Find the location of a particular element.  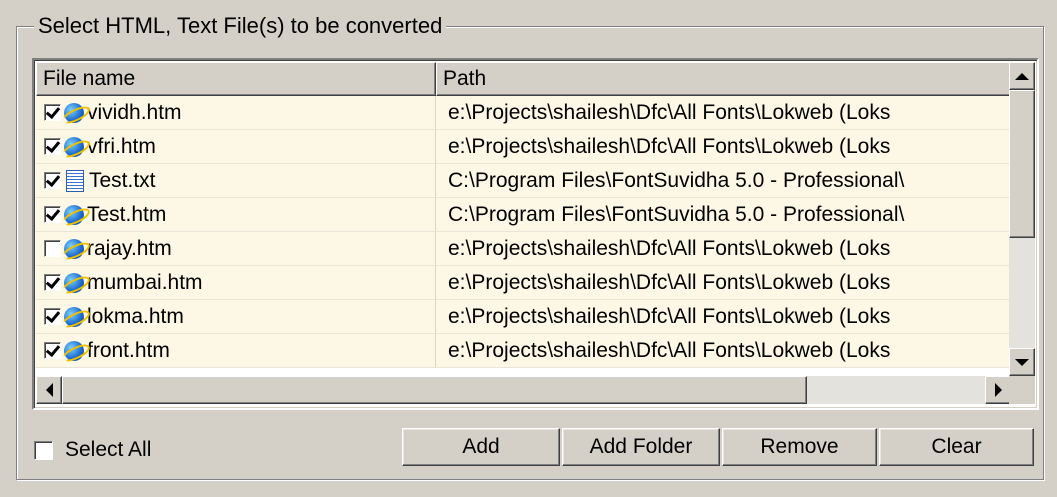

arrow-right-icon is located at coordinates (998, 390).